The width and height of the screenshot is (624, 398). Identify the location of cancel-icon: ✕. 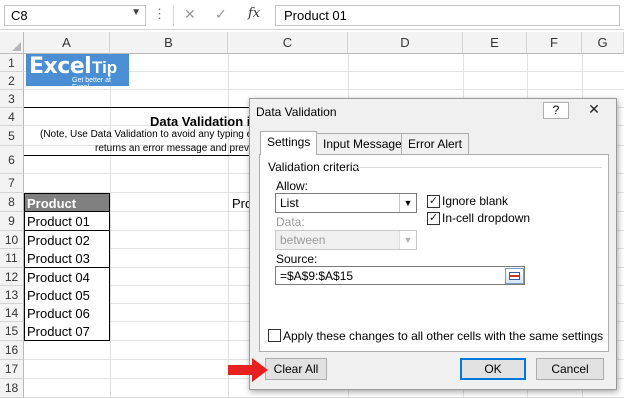
(190, 14).